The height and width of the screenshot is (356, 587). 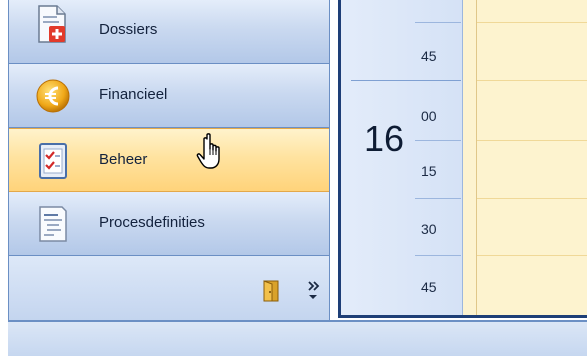 What do you see at coordinates (52, 24) in the screenshot?
I see `document-add-icon` at bounding box center [52, 24].